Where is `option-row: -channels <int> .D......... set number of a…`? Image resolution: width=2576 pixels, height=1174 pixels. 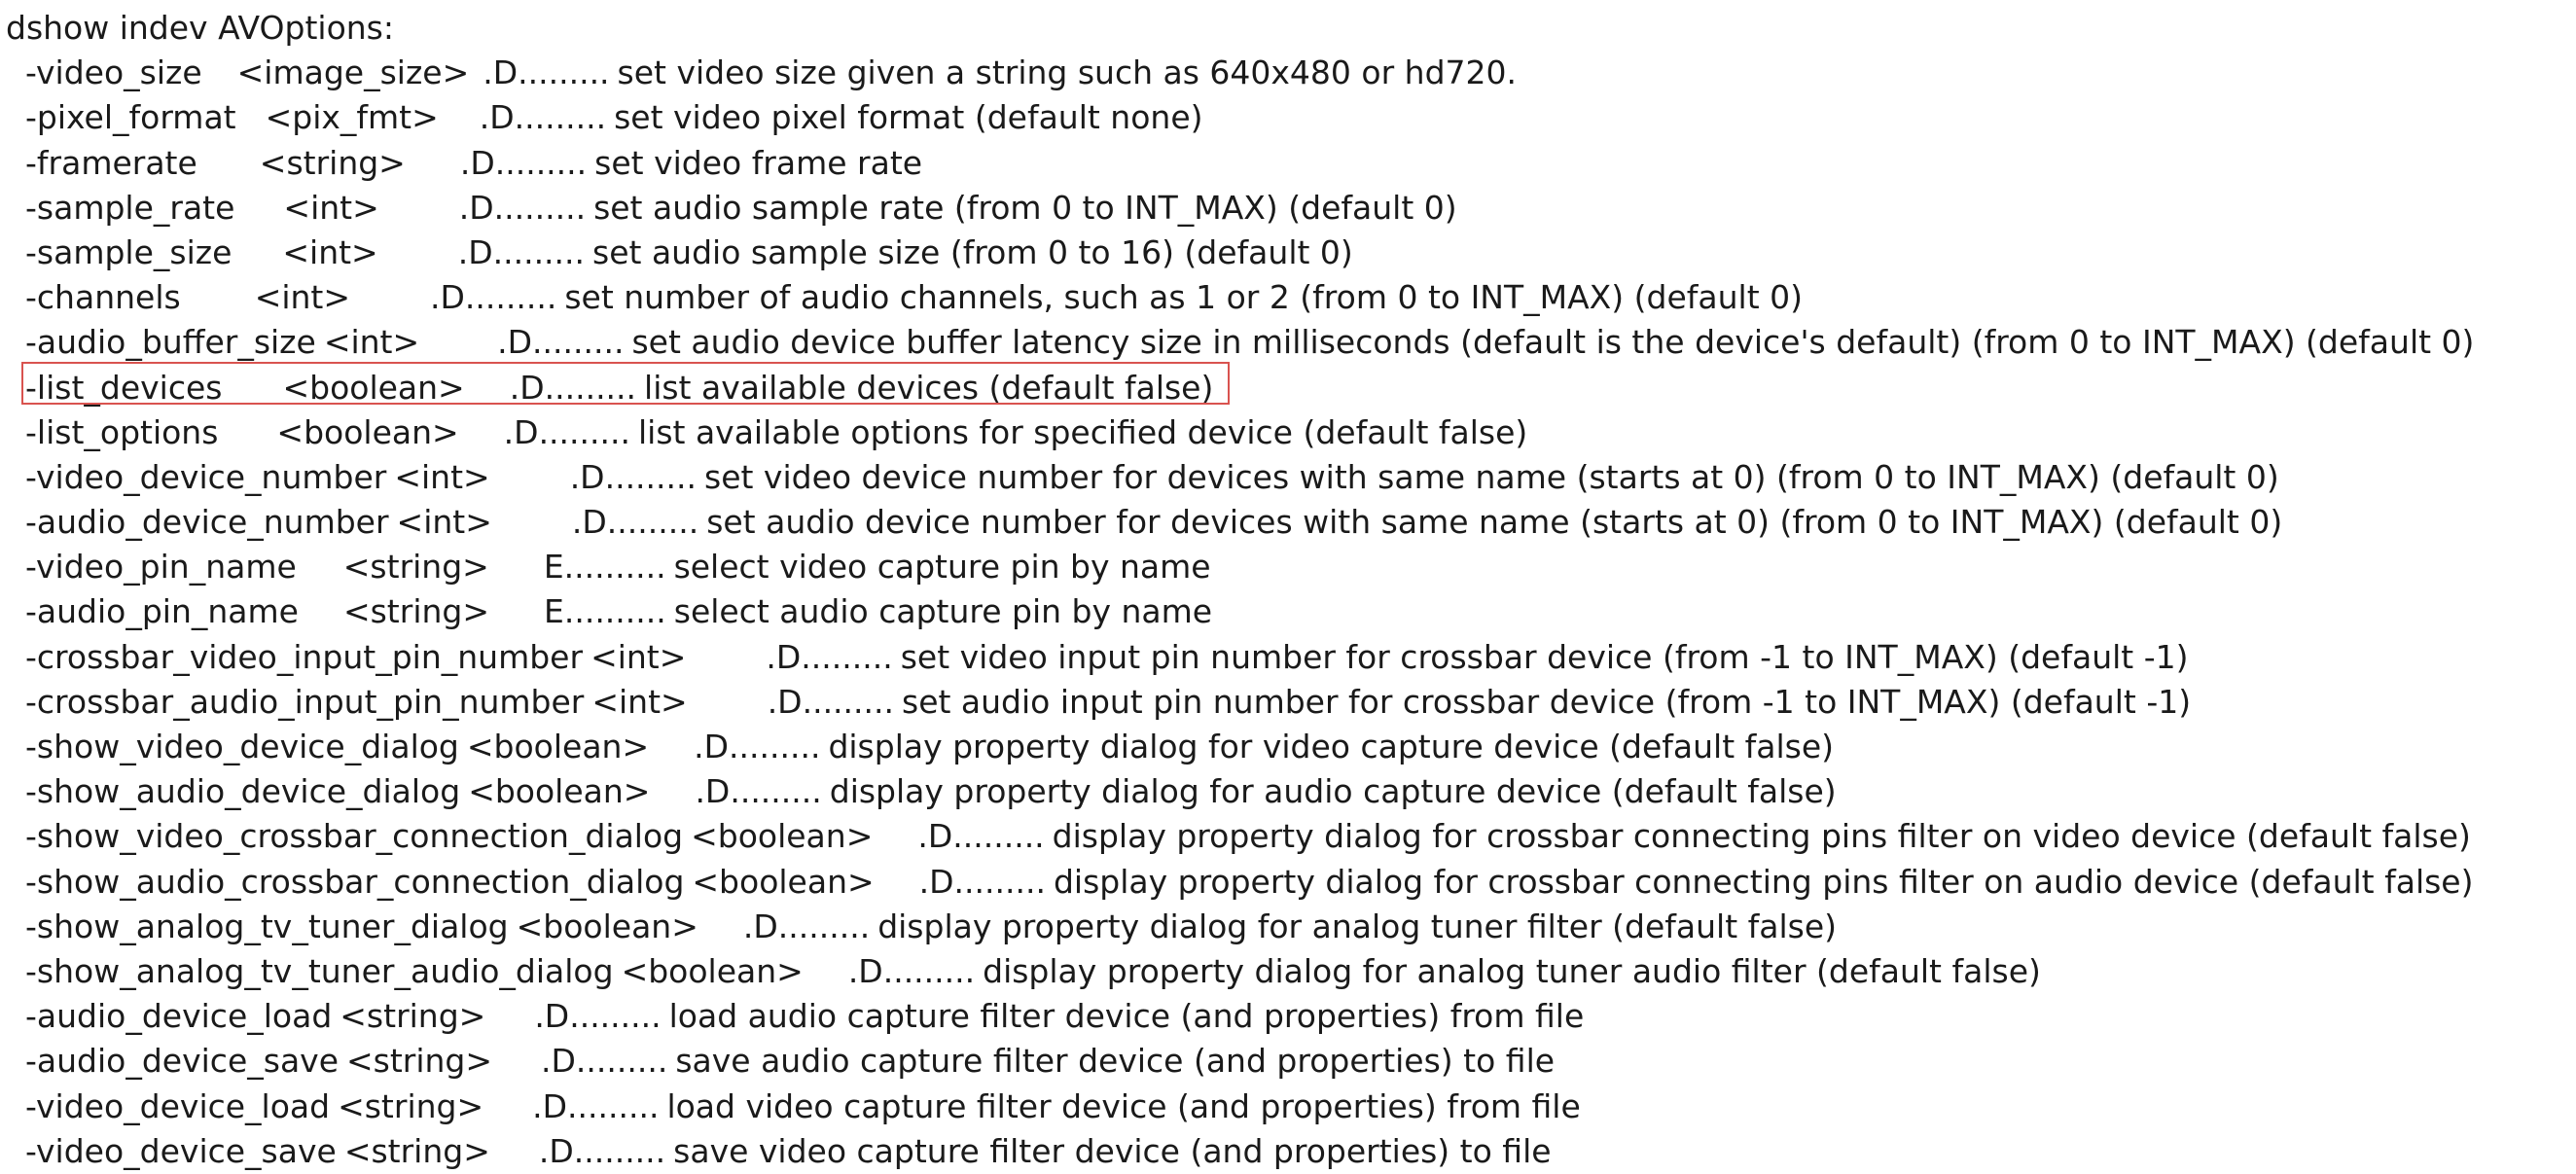
option-row: -channels <int> .D......... set number of a… is located at coordinates (1288, 297).